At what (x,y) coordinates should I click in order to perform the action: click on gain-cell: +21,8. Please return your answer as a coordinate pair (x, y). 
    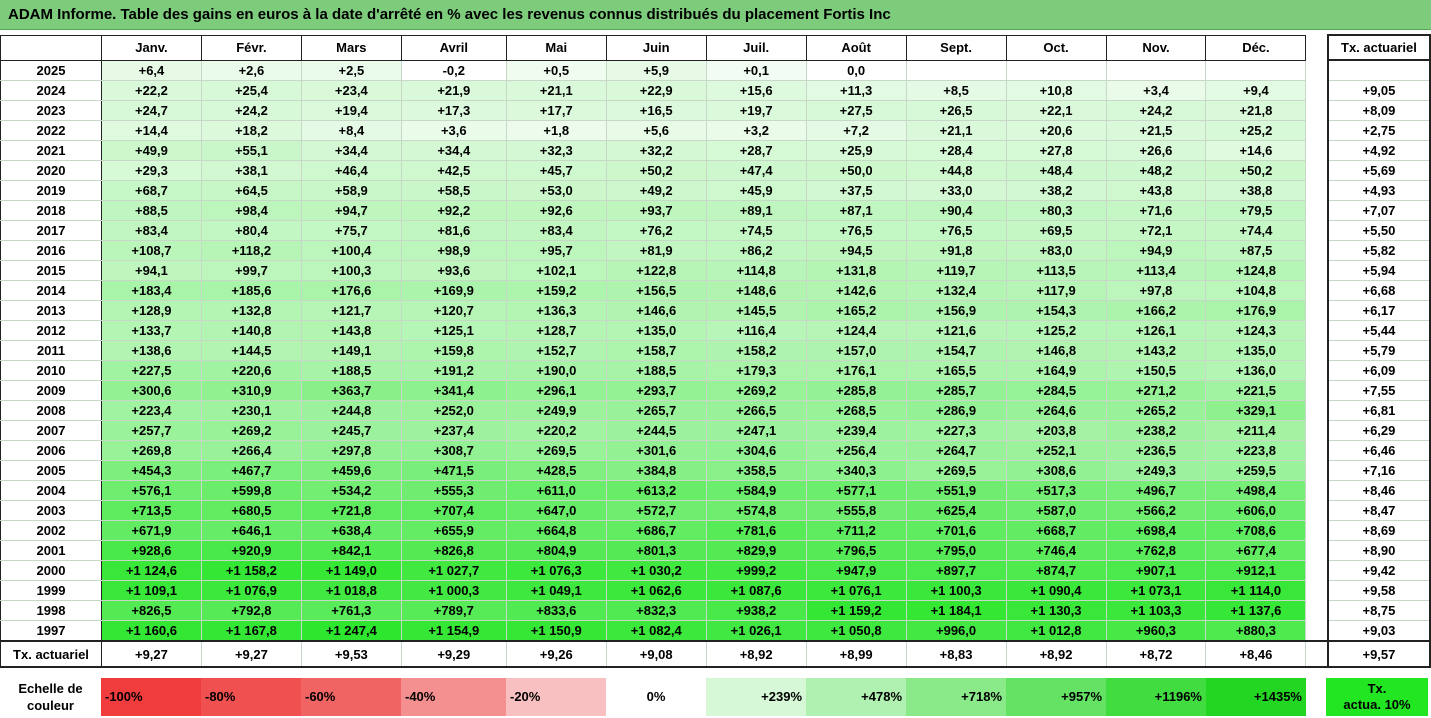
    Looking at the image, I should click on (1256, 110).